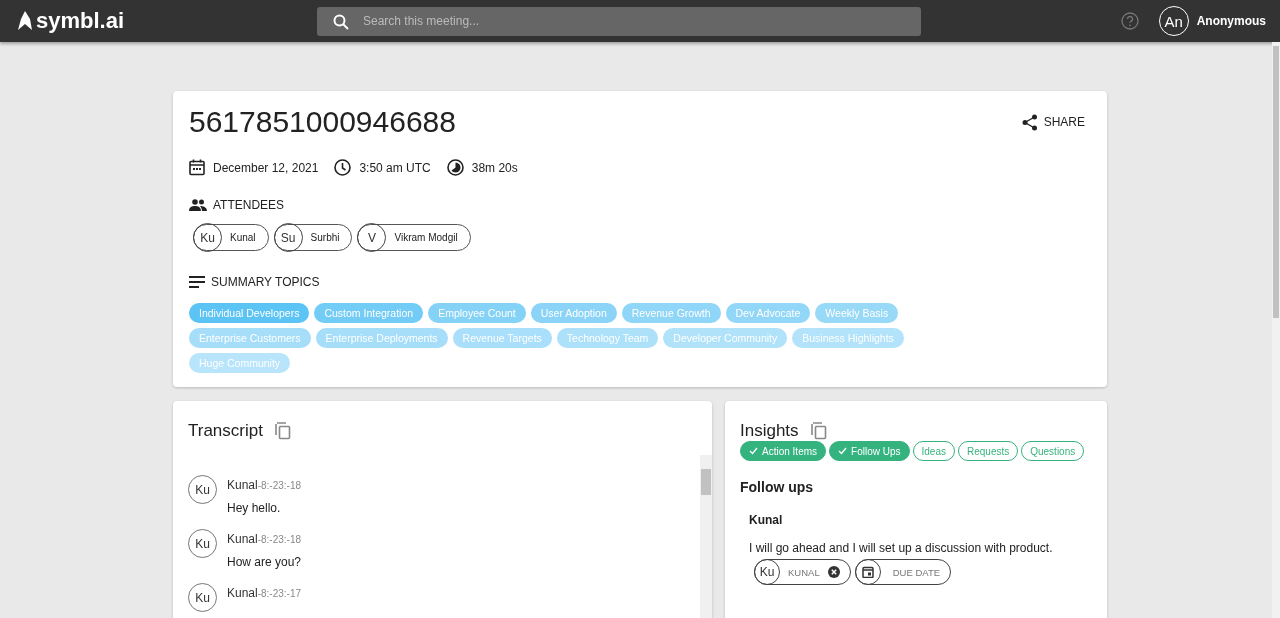  Describe the element at coordinates (250, 338) in the screenshot. I see `topic-tag: Enterprise Customers` at that location.